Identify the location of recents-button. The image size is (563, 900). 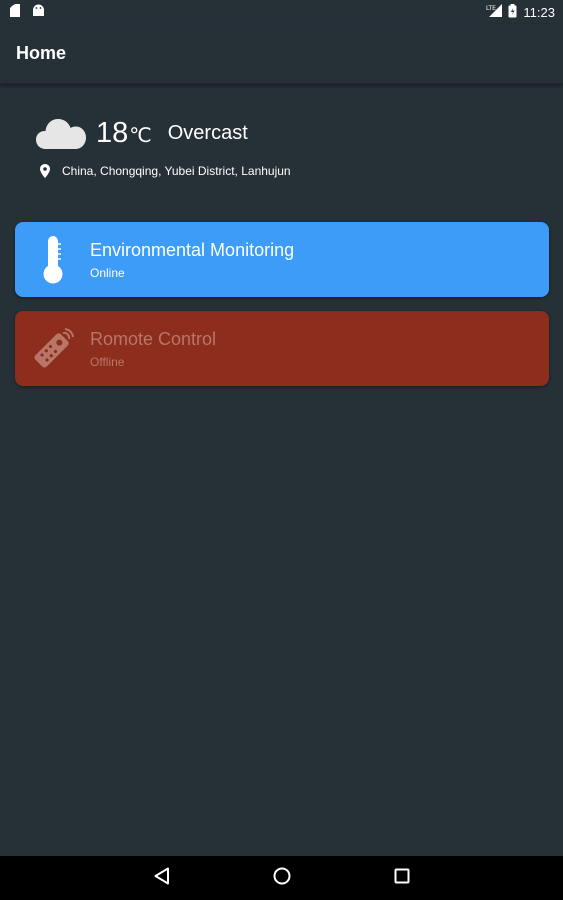
(402, 878).